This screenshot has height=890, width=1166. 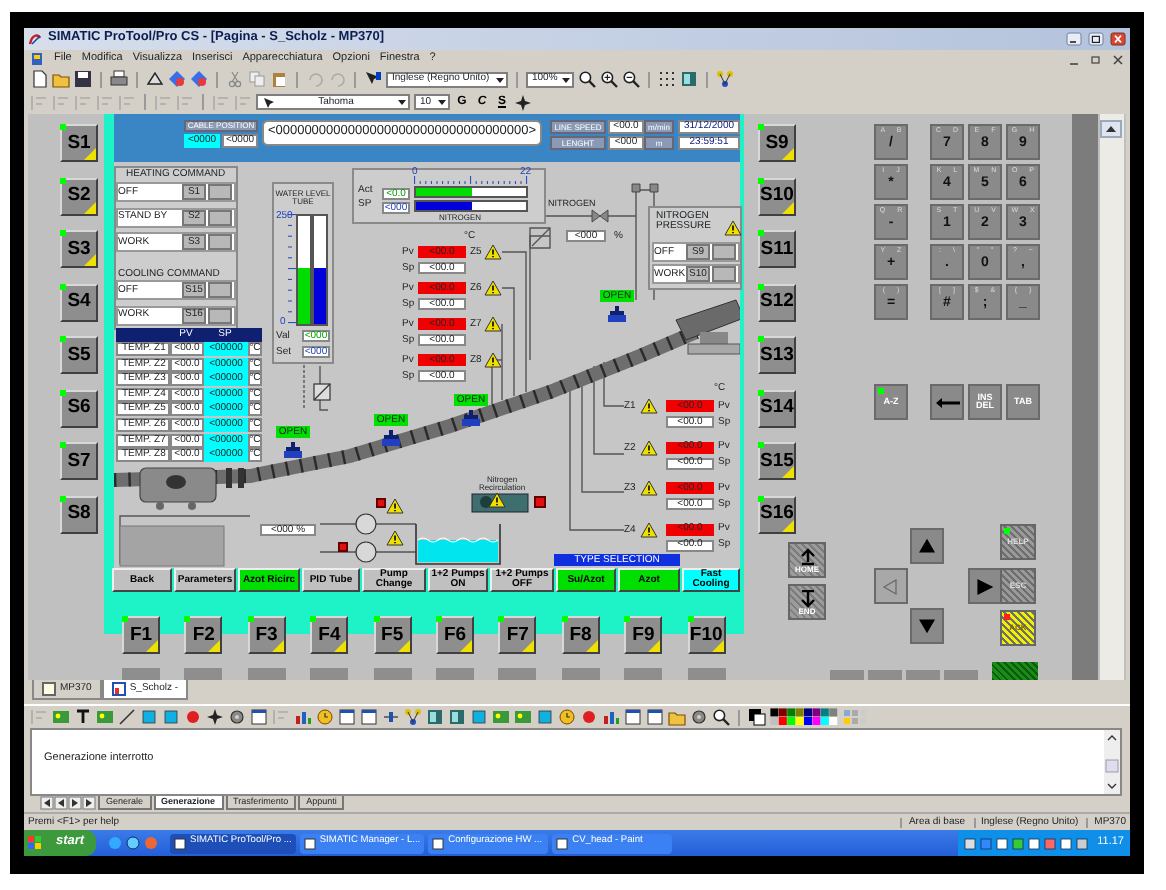 I want to click on text-tool-icon, so click(x=83, y=717).